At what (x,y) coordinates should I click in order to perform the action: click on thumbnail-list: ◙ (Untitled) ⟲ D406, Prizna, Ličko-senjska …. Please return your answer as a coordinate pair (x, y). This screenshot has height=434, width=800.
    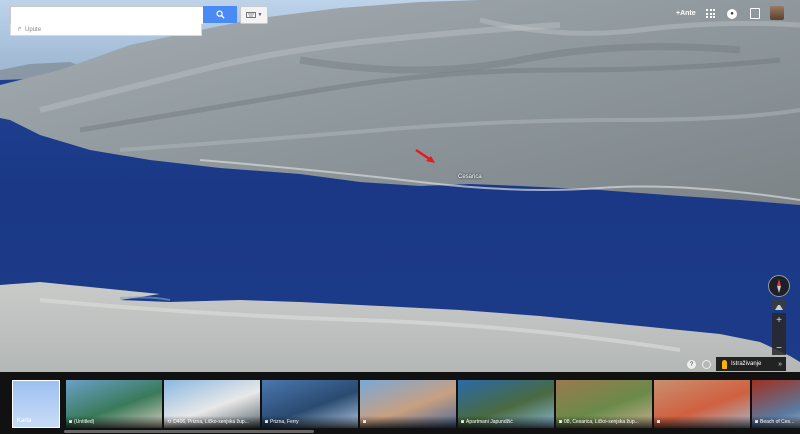
    Looking at the image, I should click on (400, 403).